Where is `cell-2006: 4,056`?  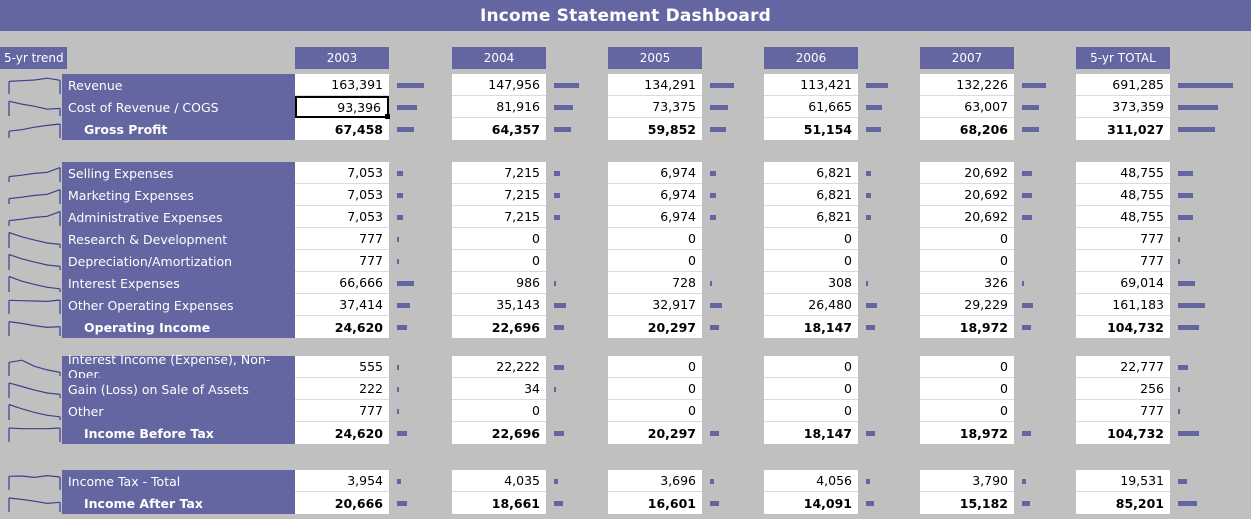
cell-2006: 4,056 is located at coordinates (811, 481).